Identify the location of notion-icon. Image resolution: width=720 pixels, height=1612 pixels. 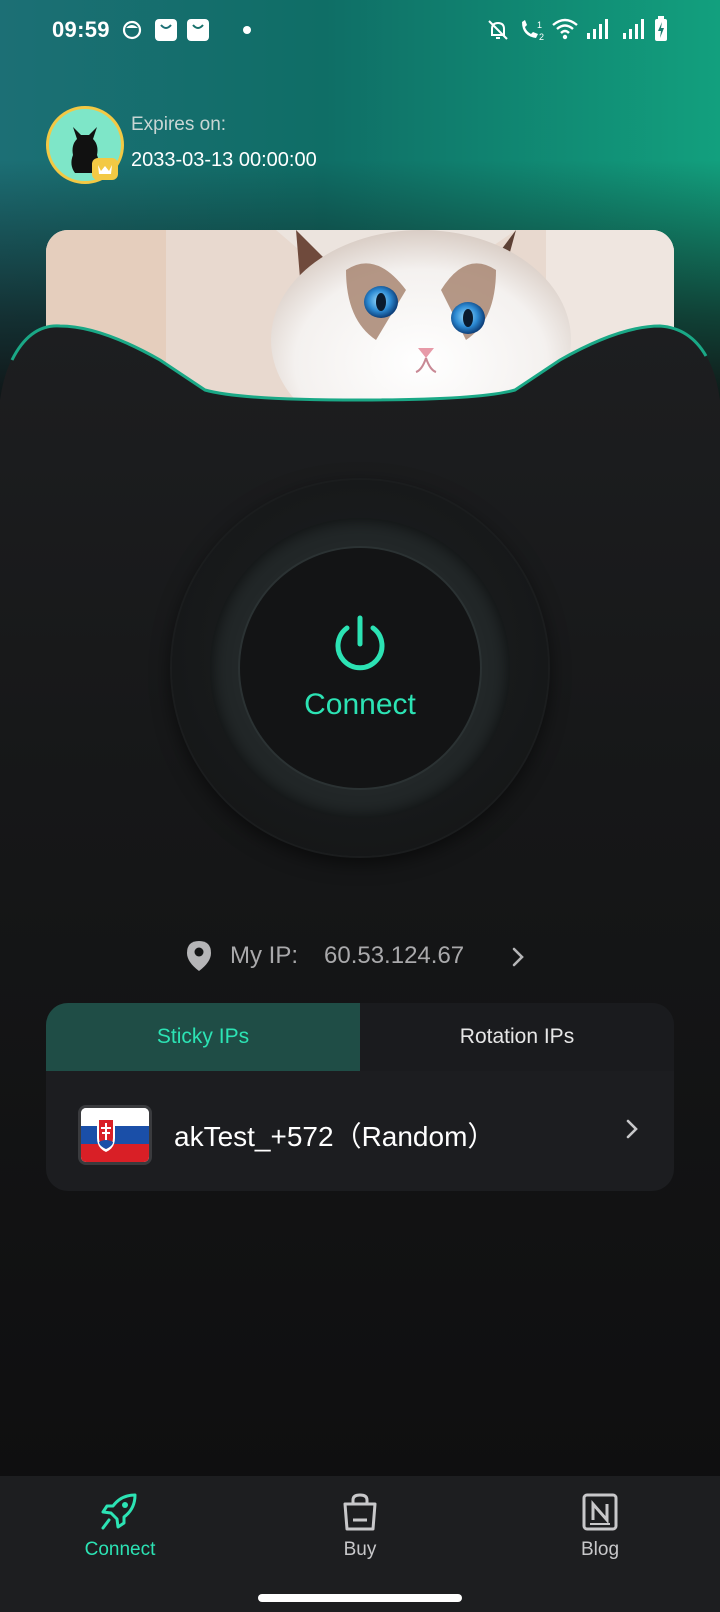
(600, 1512).